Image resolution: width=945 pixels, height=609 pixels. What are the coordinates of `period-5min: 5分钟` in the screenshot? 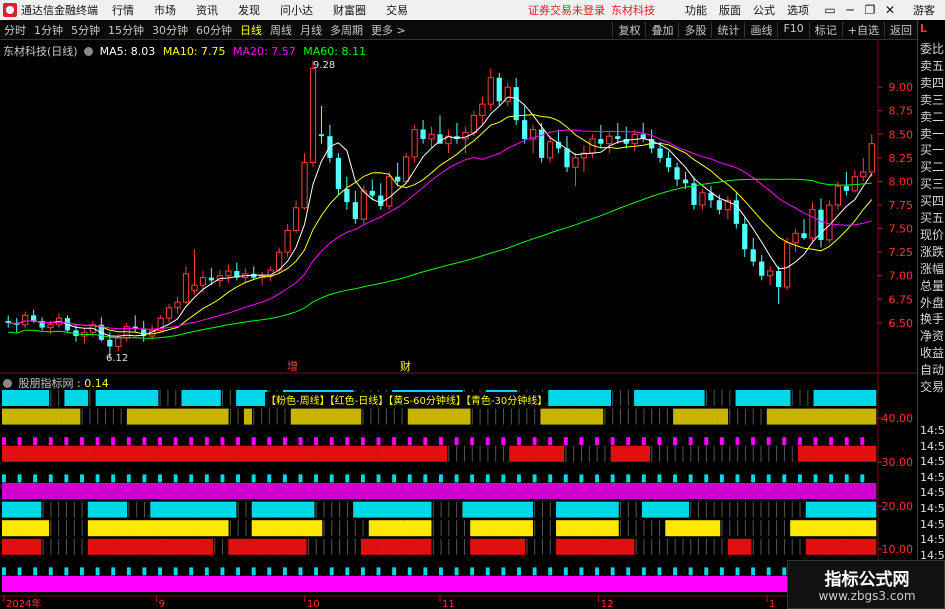 It's located at (85, 30).